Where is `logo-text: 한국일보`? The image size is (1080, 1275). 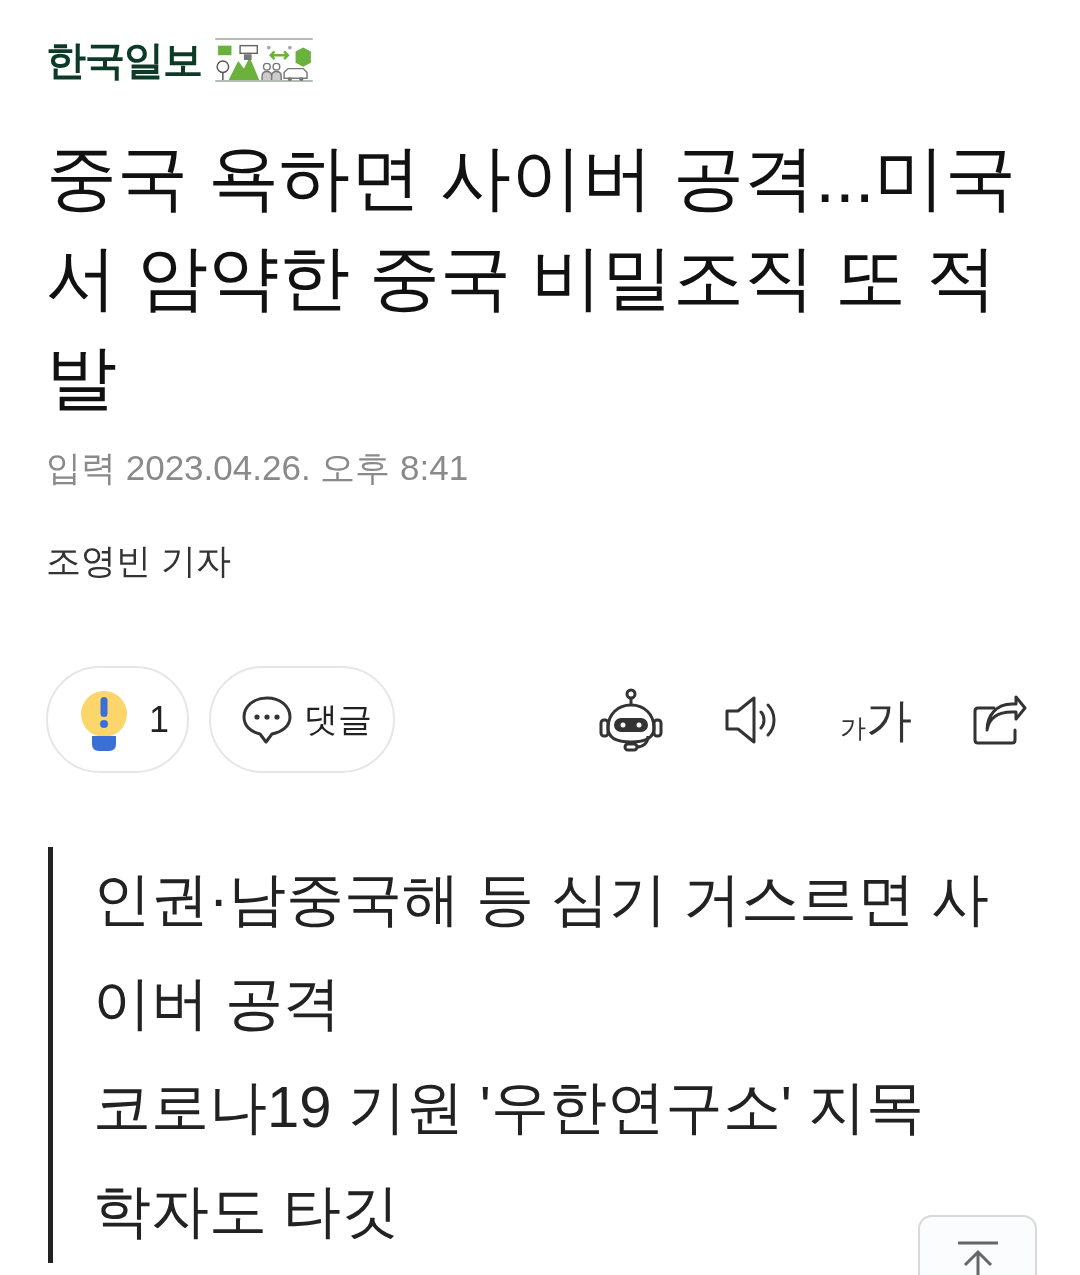 logo-text: 한국일보 is located at coordinates (124, 60).